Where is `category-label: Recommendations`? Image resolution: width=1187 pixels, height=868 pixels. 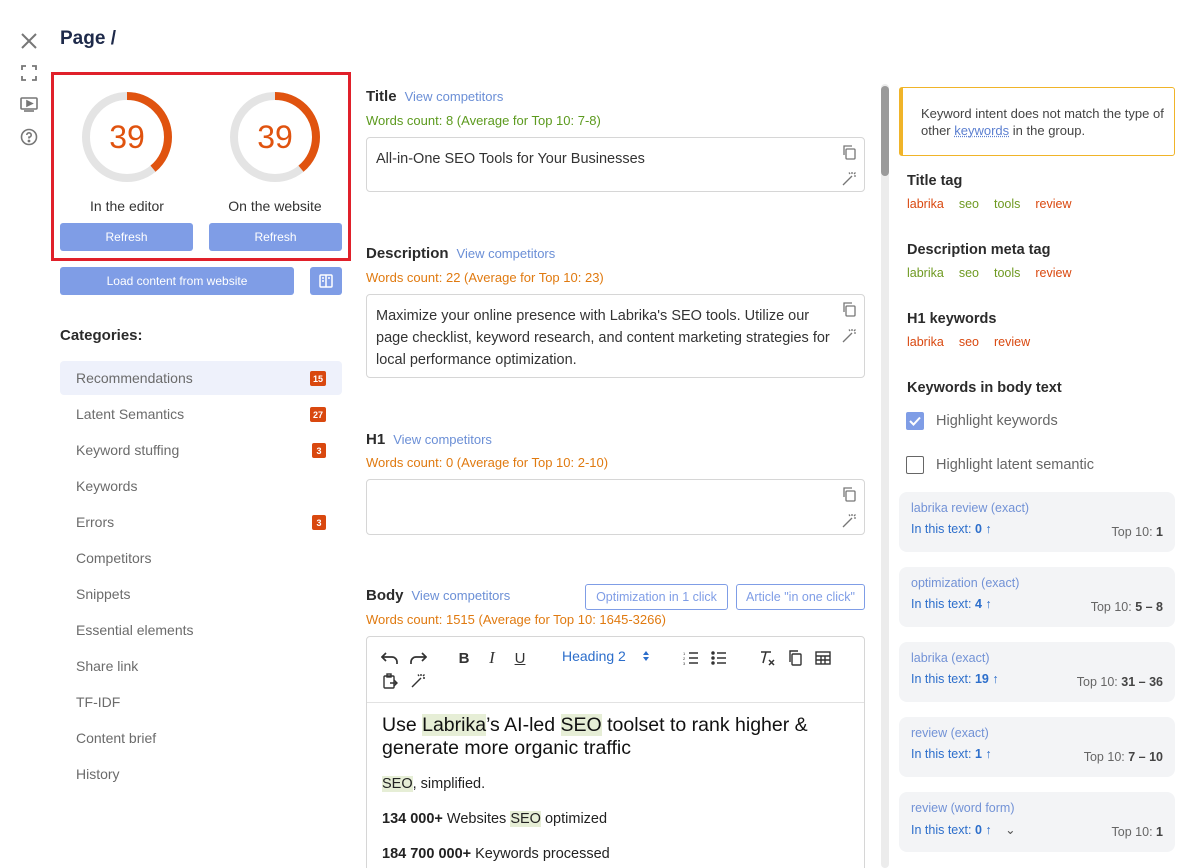
category-label: Recommendations is located at coordinates (134, 378).